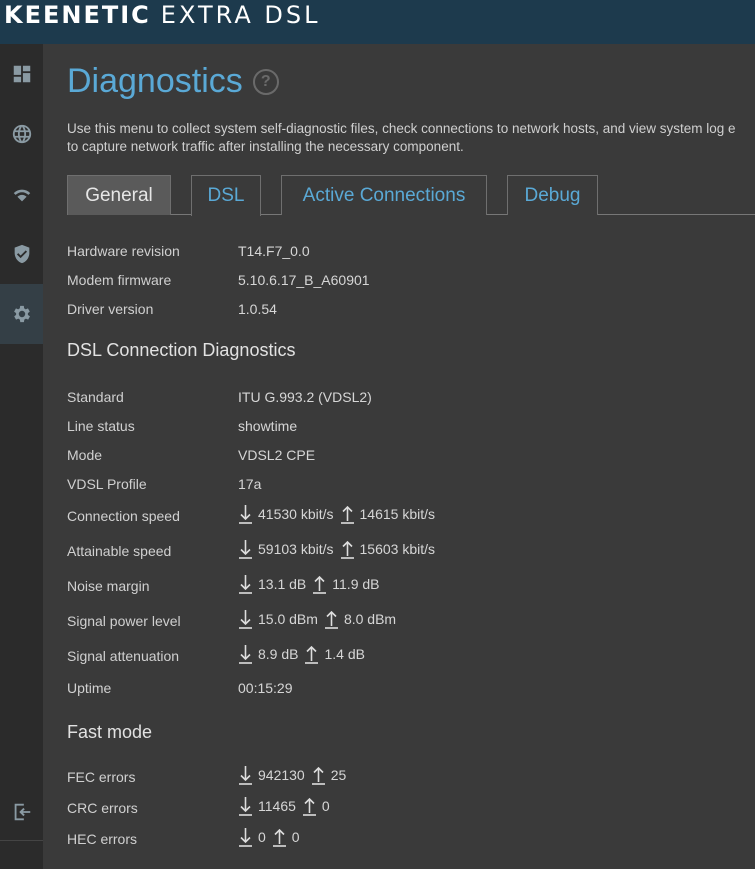  Describe the element at coordinates (123, 251) in the screenshot. I see `hardware-revision-label: Hardware revision` at that location.